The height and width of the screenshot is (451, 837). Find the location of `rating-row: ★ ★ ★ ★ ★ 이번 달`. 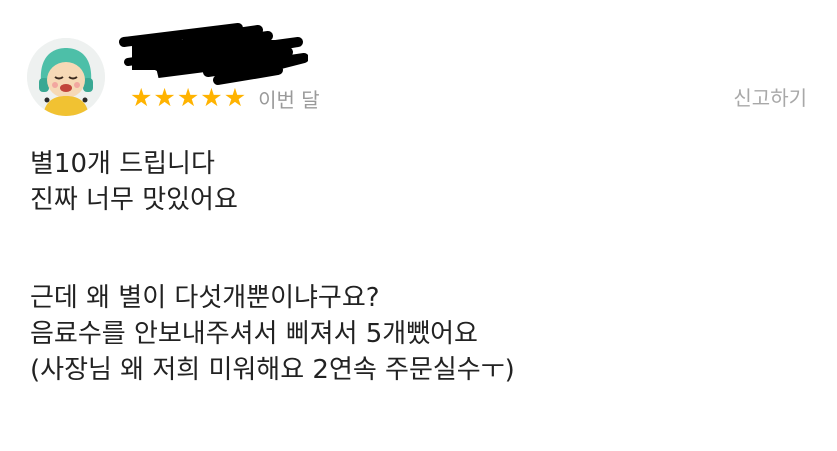

rating-row: ★ ★ ★ ★ ★ 이번 달 is located at coordinates (225, 98).